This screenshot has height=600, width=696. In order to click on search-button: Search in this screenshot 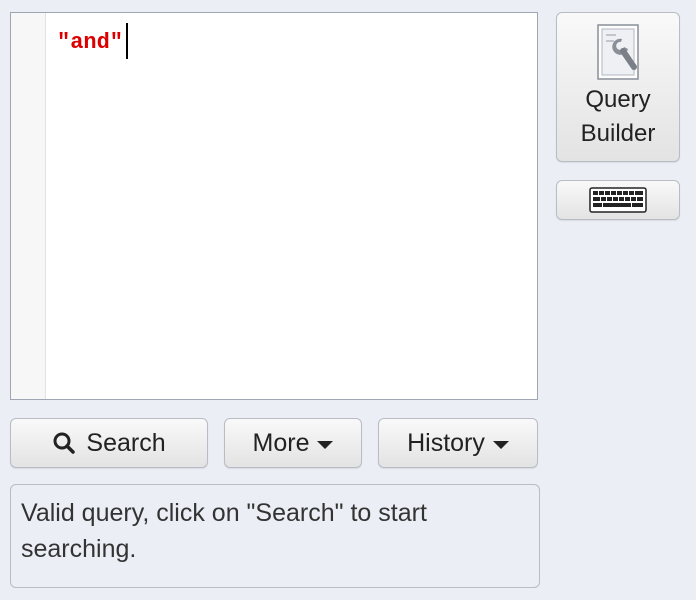, I will do `click(109, 443)`.